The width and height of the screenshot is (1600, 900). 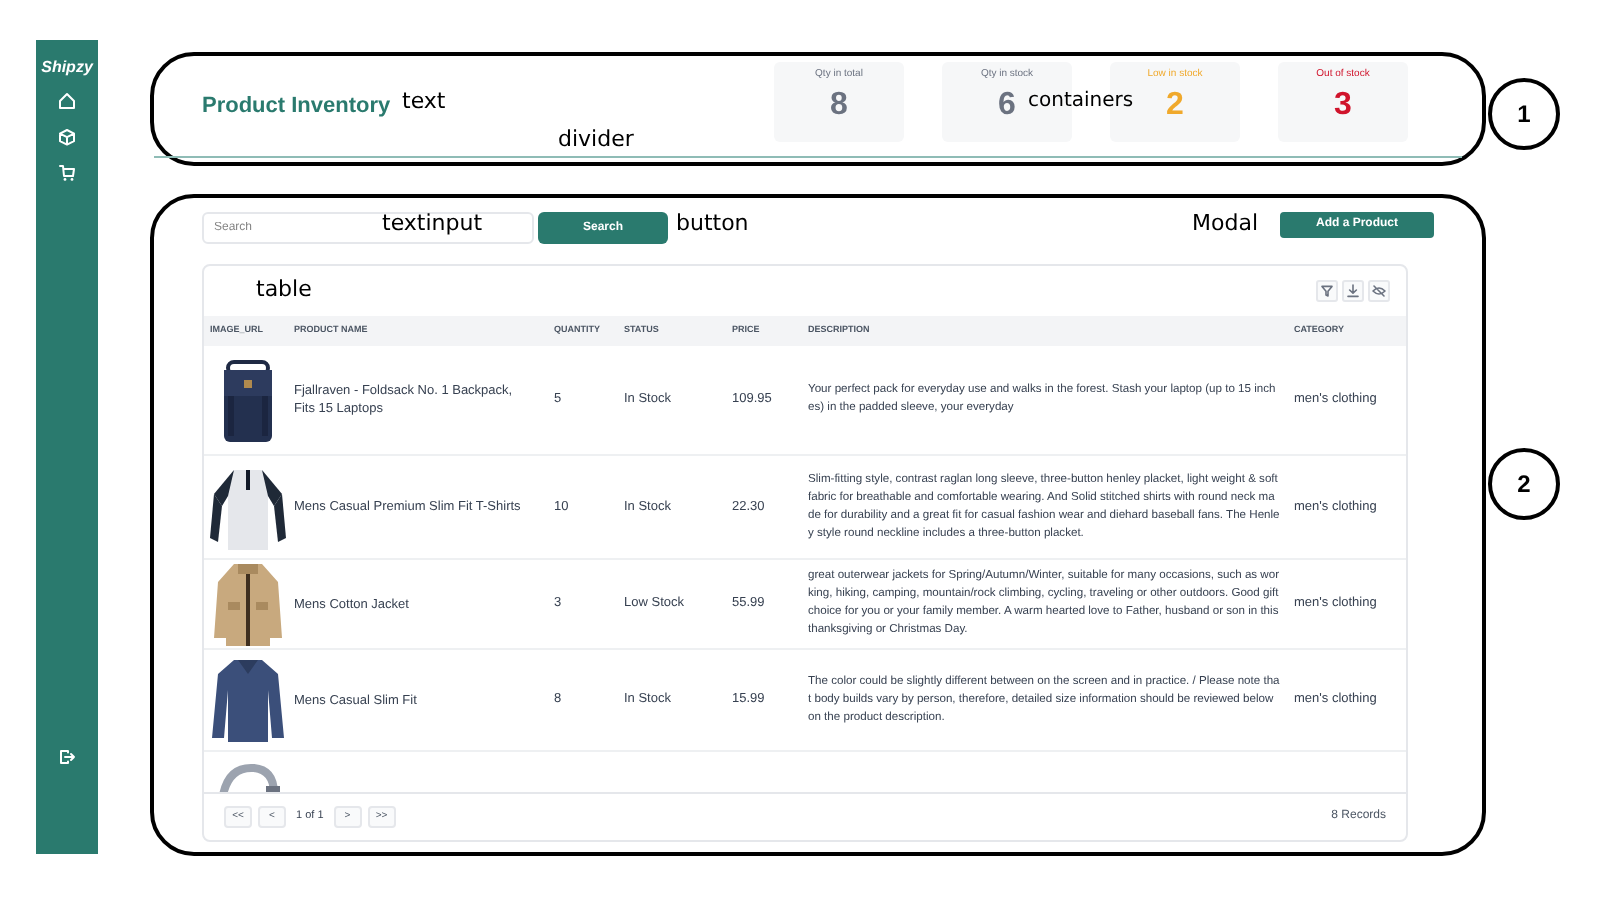 I want to click on hidden-icon, so click(x=1379, y=291).